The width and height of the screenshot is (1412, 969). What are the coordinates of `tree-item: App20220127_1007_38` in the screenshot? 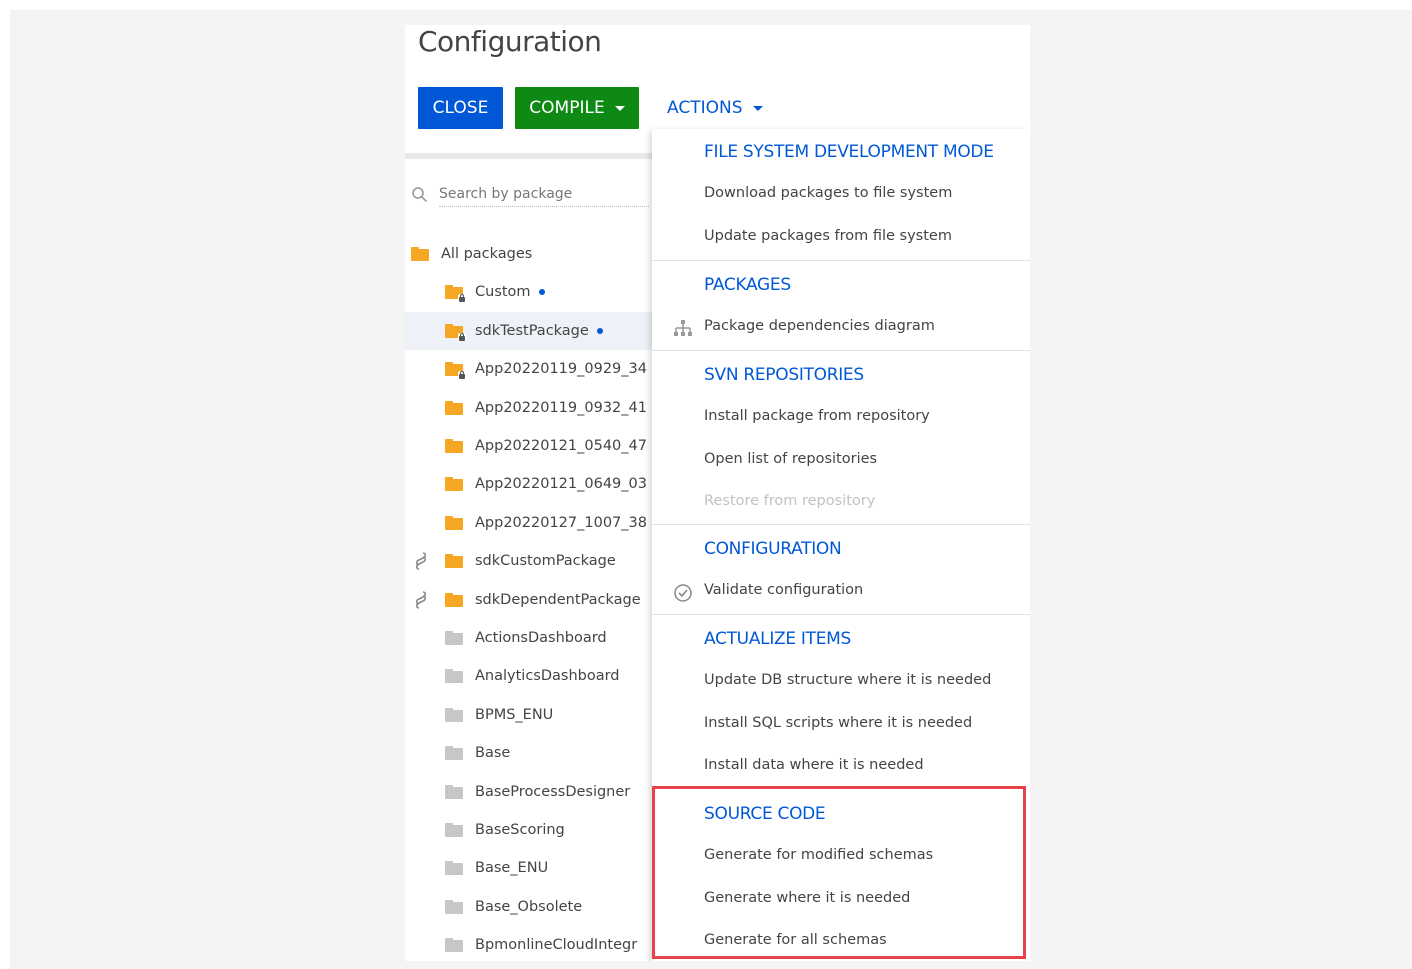 It's located at (528, 523).